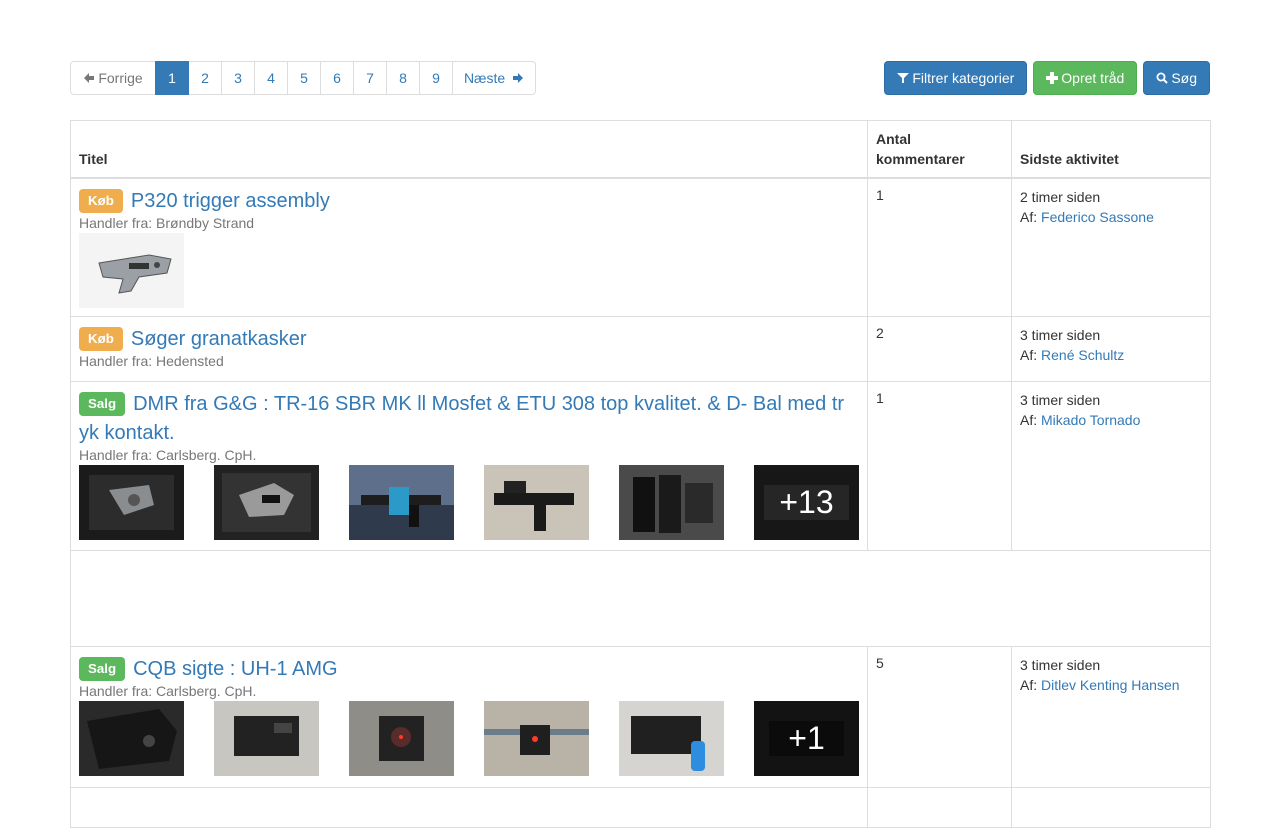 Image resolution: width=1280 pixels, height=828 pixels. Describe the element at coordinates (1097, 217) in the screenshot. I see `author-link: Federico Sassone` at that location.